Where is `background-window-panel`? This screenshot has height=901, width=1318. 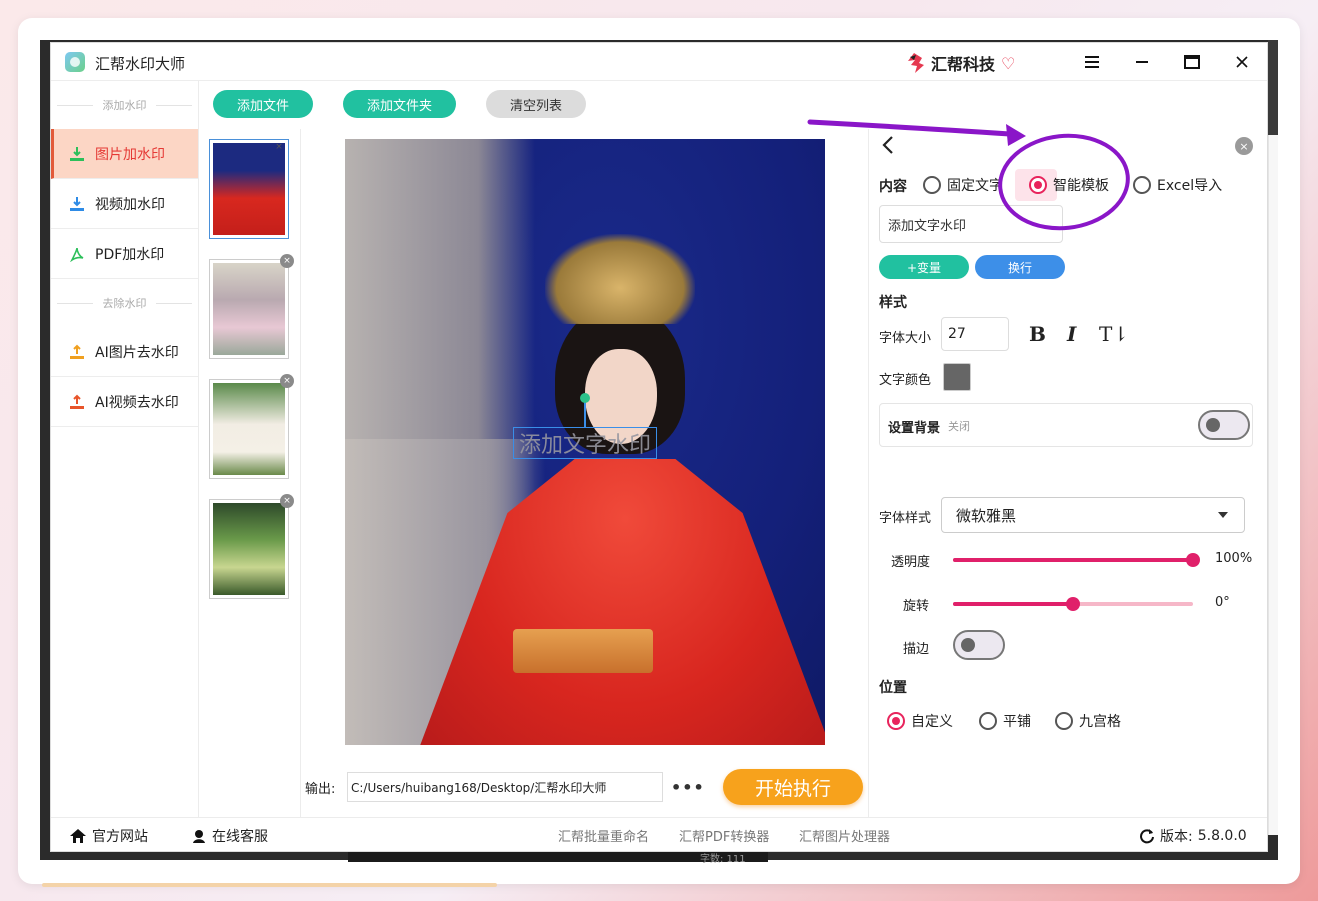
background-window-panel is located at coordinates (1273, 485).